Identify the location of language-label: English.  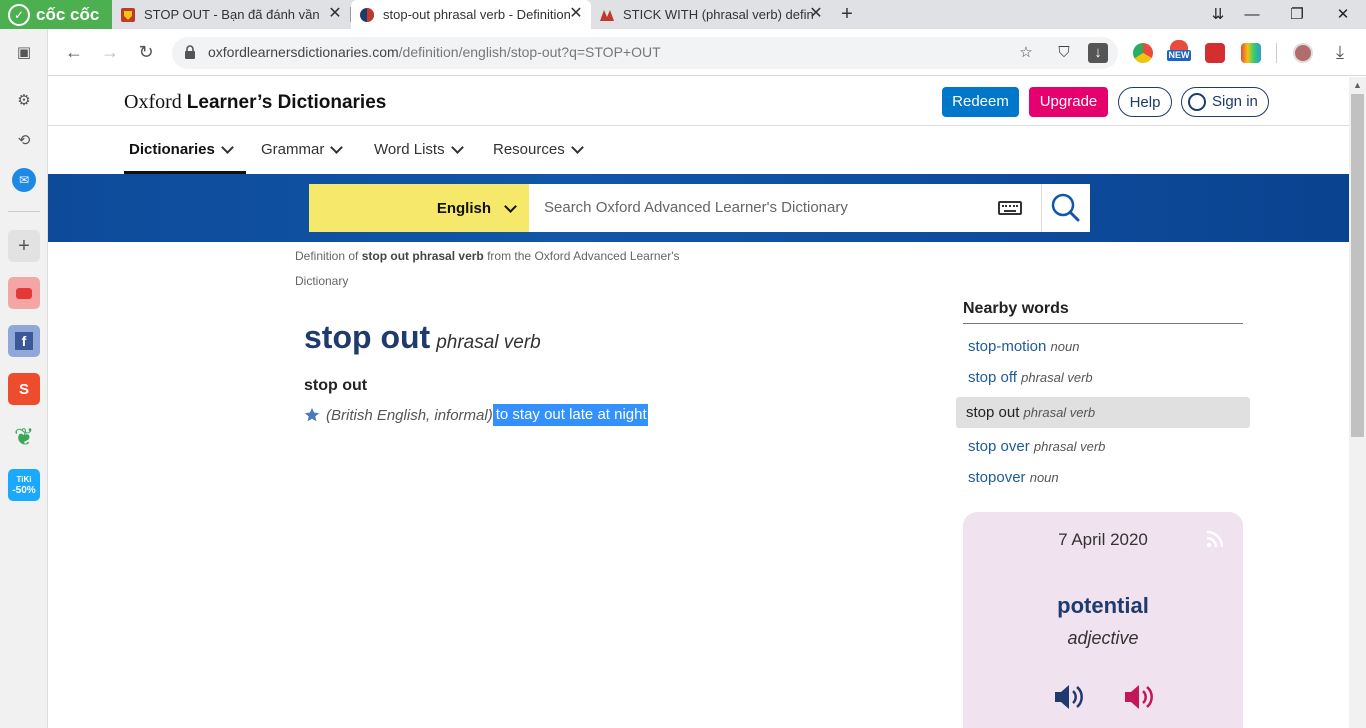
(463, 208).